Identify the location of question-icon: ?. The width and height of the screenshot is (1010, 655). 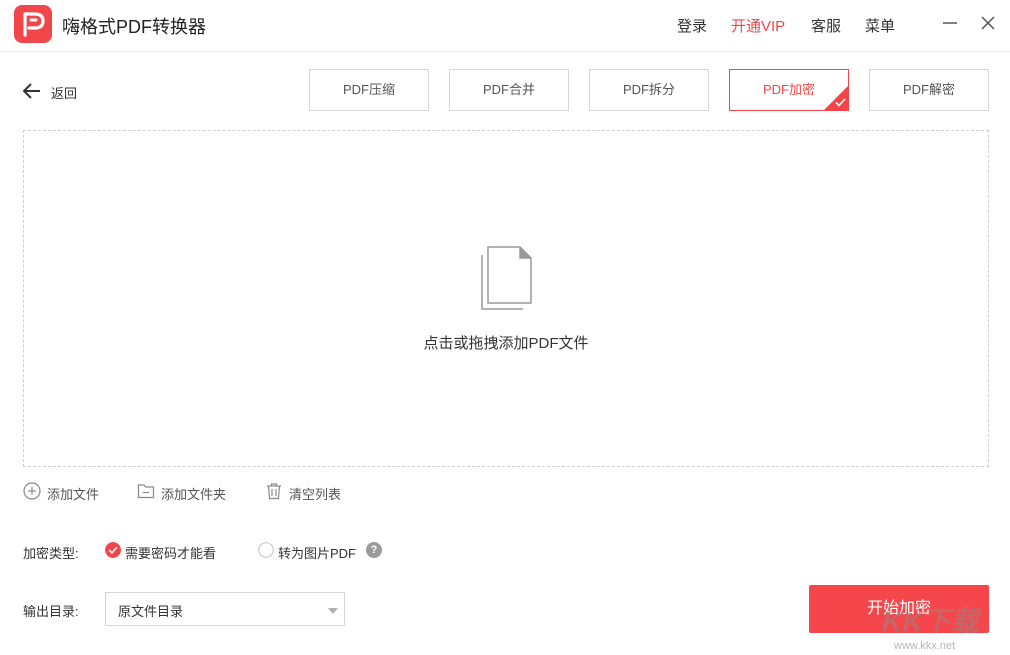
(374, 550).